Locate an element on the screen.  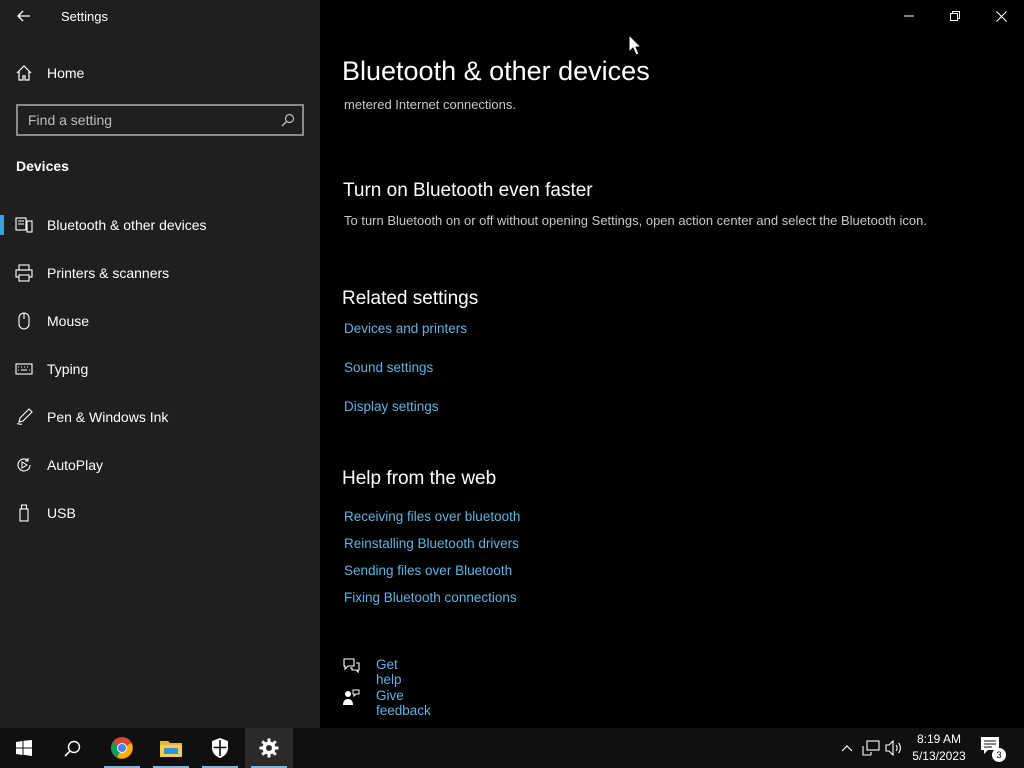
minimize-button is located at coordinates (909, 16).